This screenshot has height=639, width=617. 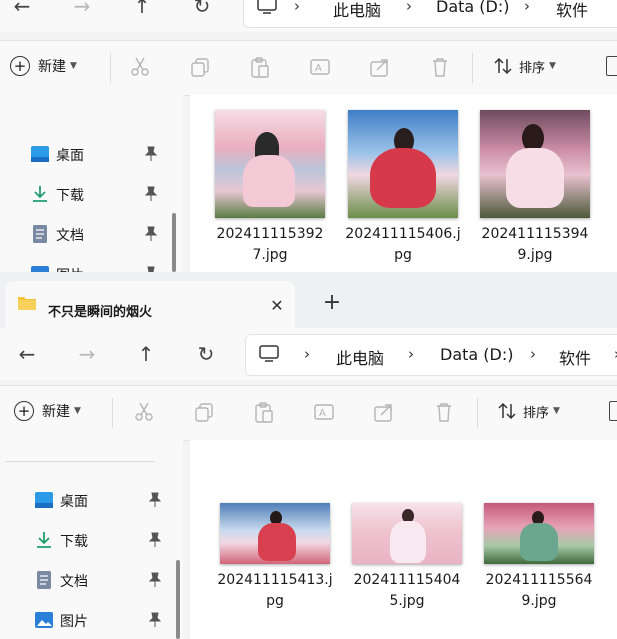 What do you see at coordinates (503, 66) in the screenshot?
I see `sort-icon` at bounding box center [503, 66].